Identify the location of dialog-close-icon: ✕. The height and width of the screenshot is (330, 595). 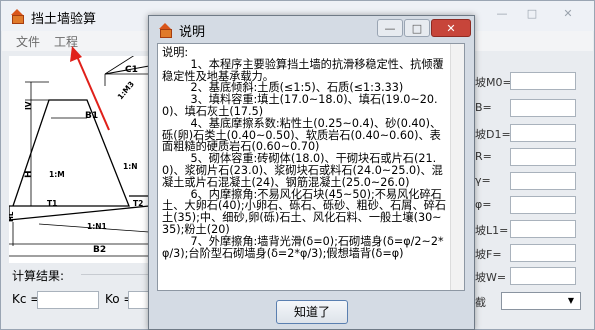
(451, 28).